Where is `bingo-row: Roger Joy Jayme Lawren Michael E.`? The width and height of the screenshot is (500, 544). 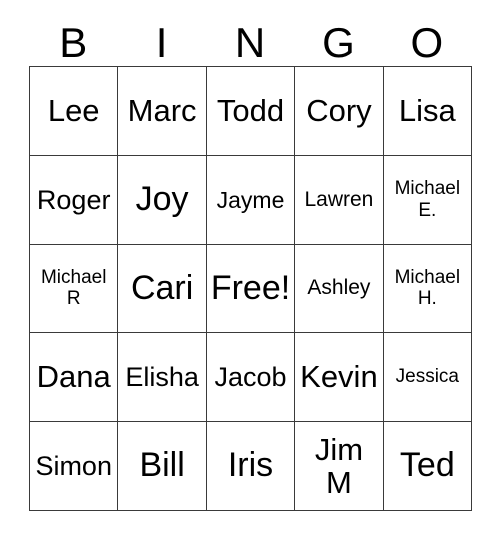
bingo-row: Roger Joy Jayme Lawren Michael E. is located at coordinates (251, 200).